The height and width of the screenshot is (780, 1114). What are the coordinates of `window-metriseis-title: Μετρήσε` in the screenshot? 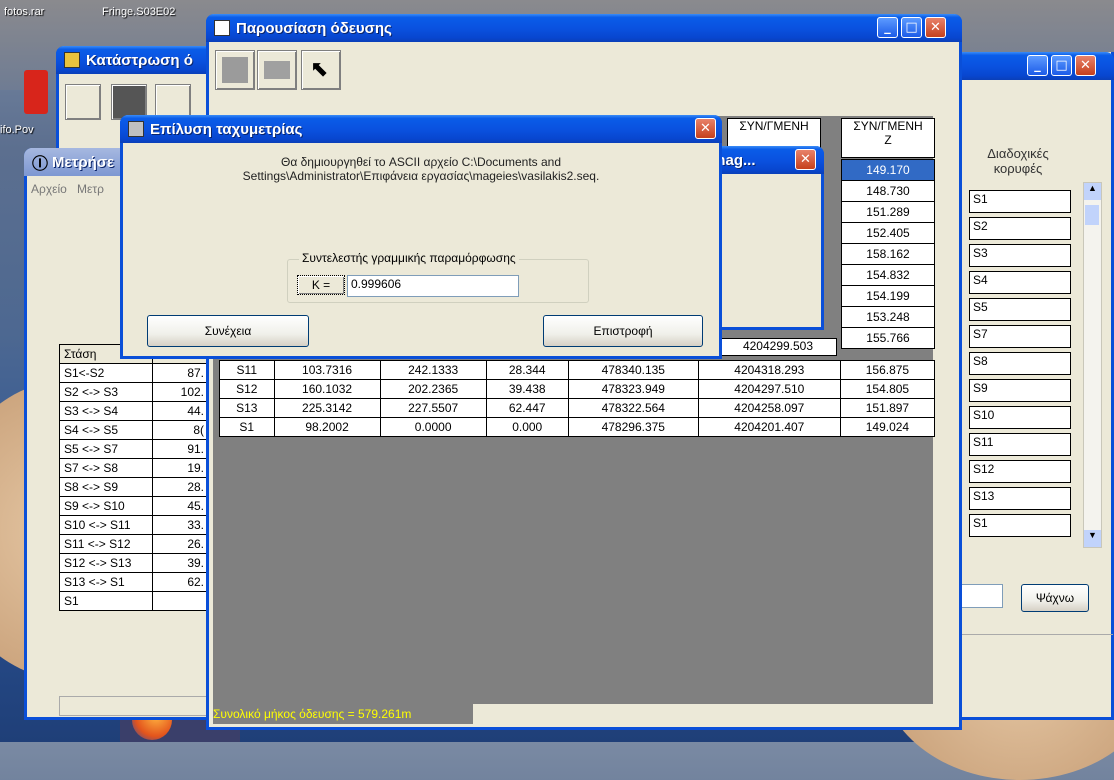 It's located at (83, 162).